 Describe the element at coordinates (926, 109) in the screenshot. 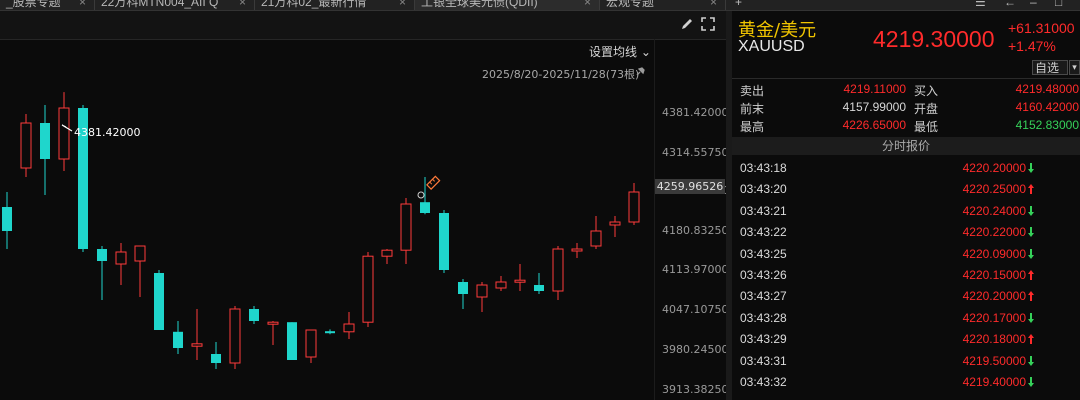

I see `open-label: 开盘` at that location.